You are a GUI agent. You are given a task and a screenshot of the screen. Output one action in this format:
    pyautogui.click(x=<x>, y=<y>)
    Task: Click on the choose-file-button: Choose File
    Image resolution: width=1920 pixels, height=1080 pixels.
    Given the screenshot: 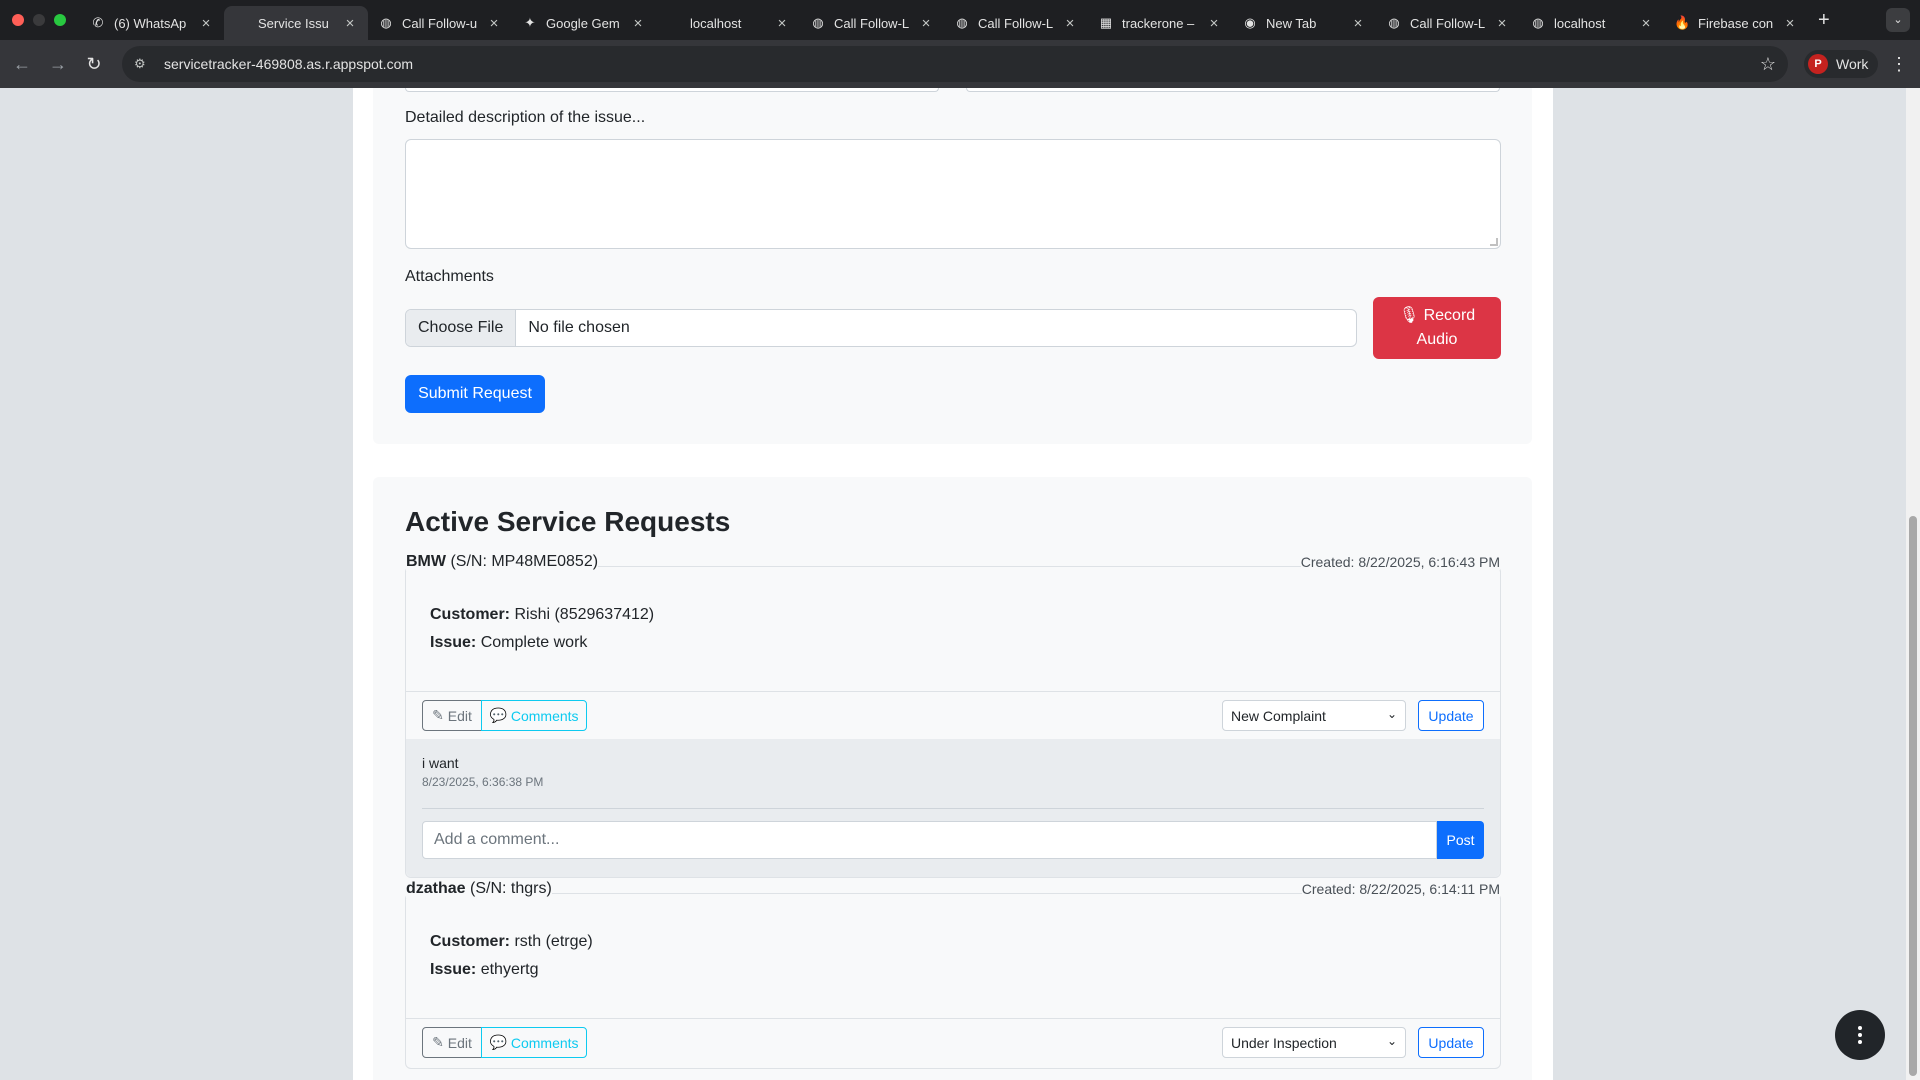 What is the action you would take?
    pyautogui.click(x=461, y=328)
    